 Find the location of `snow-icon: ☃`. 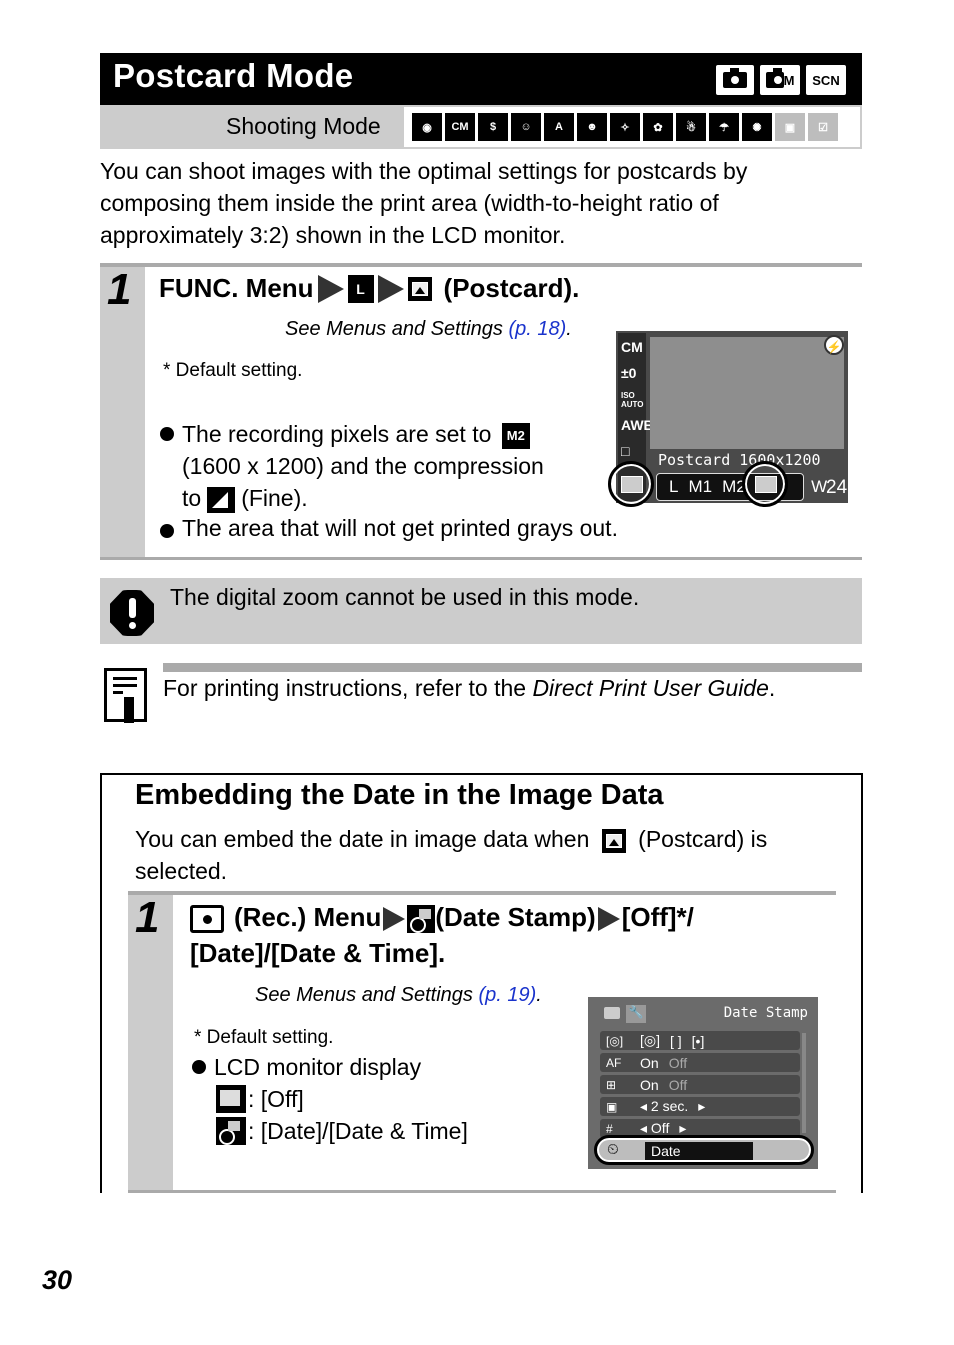

snow-icon: ☃ is located at coordinates (691, 127).